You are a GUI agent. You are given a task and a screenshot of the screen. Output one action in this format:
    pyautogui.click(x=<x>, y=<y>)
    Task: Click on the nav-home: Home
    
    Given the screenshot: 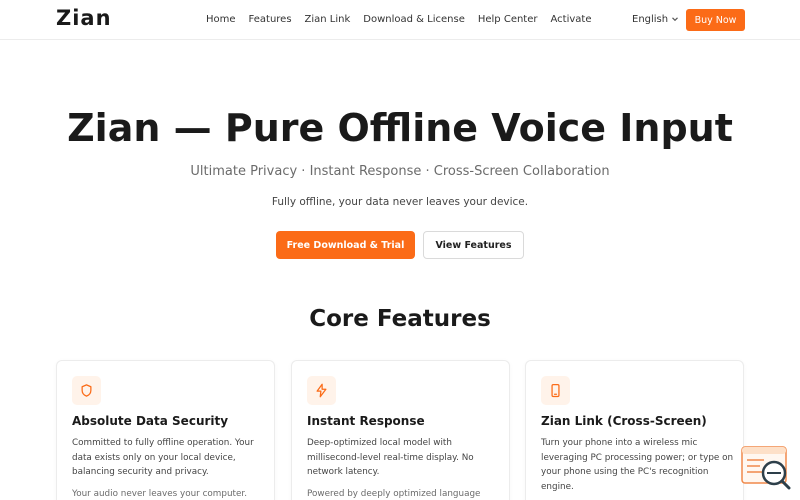 What is the action you would take?
    pyautogui.click(x=221, y=19)
    